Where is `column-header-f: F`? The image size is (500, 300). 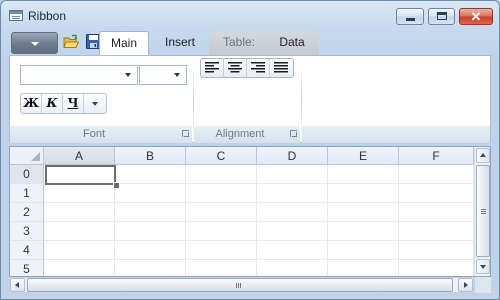 column-header-f: F is located at coordinates (436, 156).